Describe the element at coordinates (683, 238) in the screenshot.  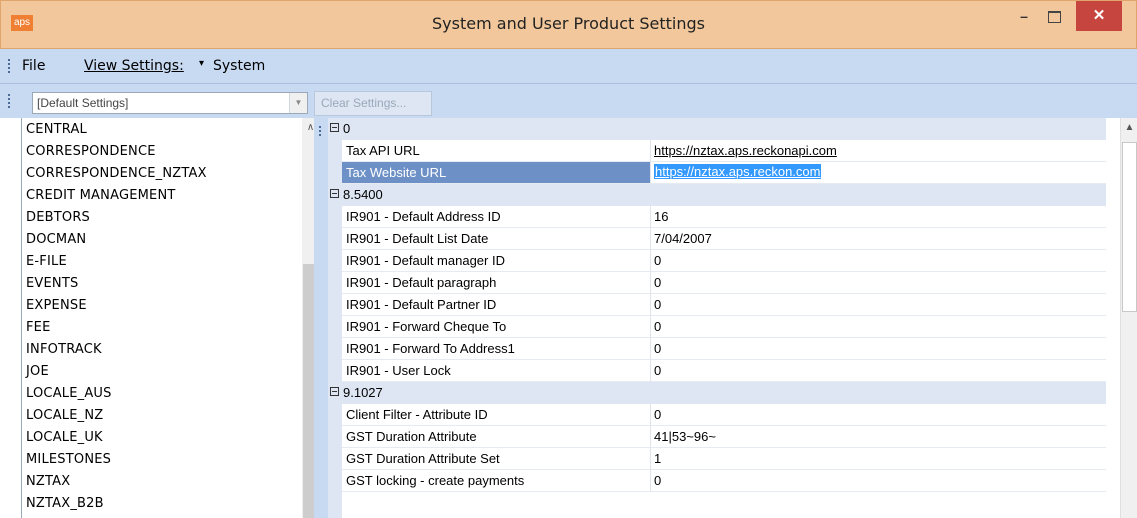
I see `property-value: 7/04/2007` at that location.